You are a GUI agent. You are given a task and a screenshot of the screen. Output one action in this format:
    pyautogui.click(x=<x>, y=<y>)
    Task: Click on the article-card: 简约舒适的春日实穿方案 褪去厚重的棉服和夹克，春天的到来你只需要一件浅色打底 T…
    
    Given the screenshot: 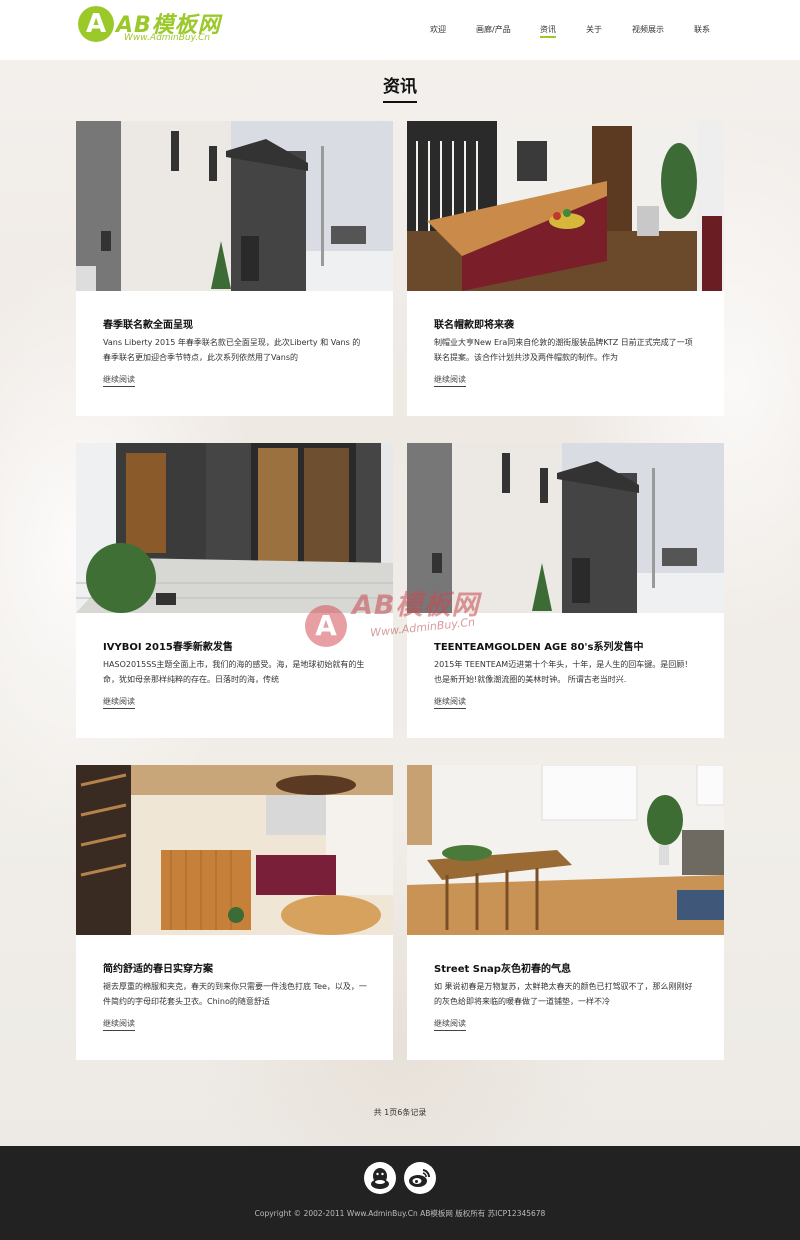 What is the action you would take?
    pyautogui.click(x=234, y=912)
    